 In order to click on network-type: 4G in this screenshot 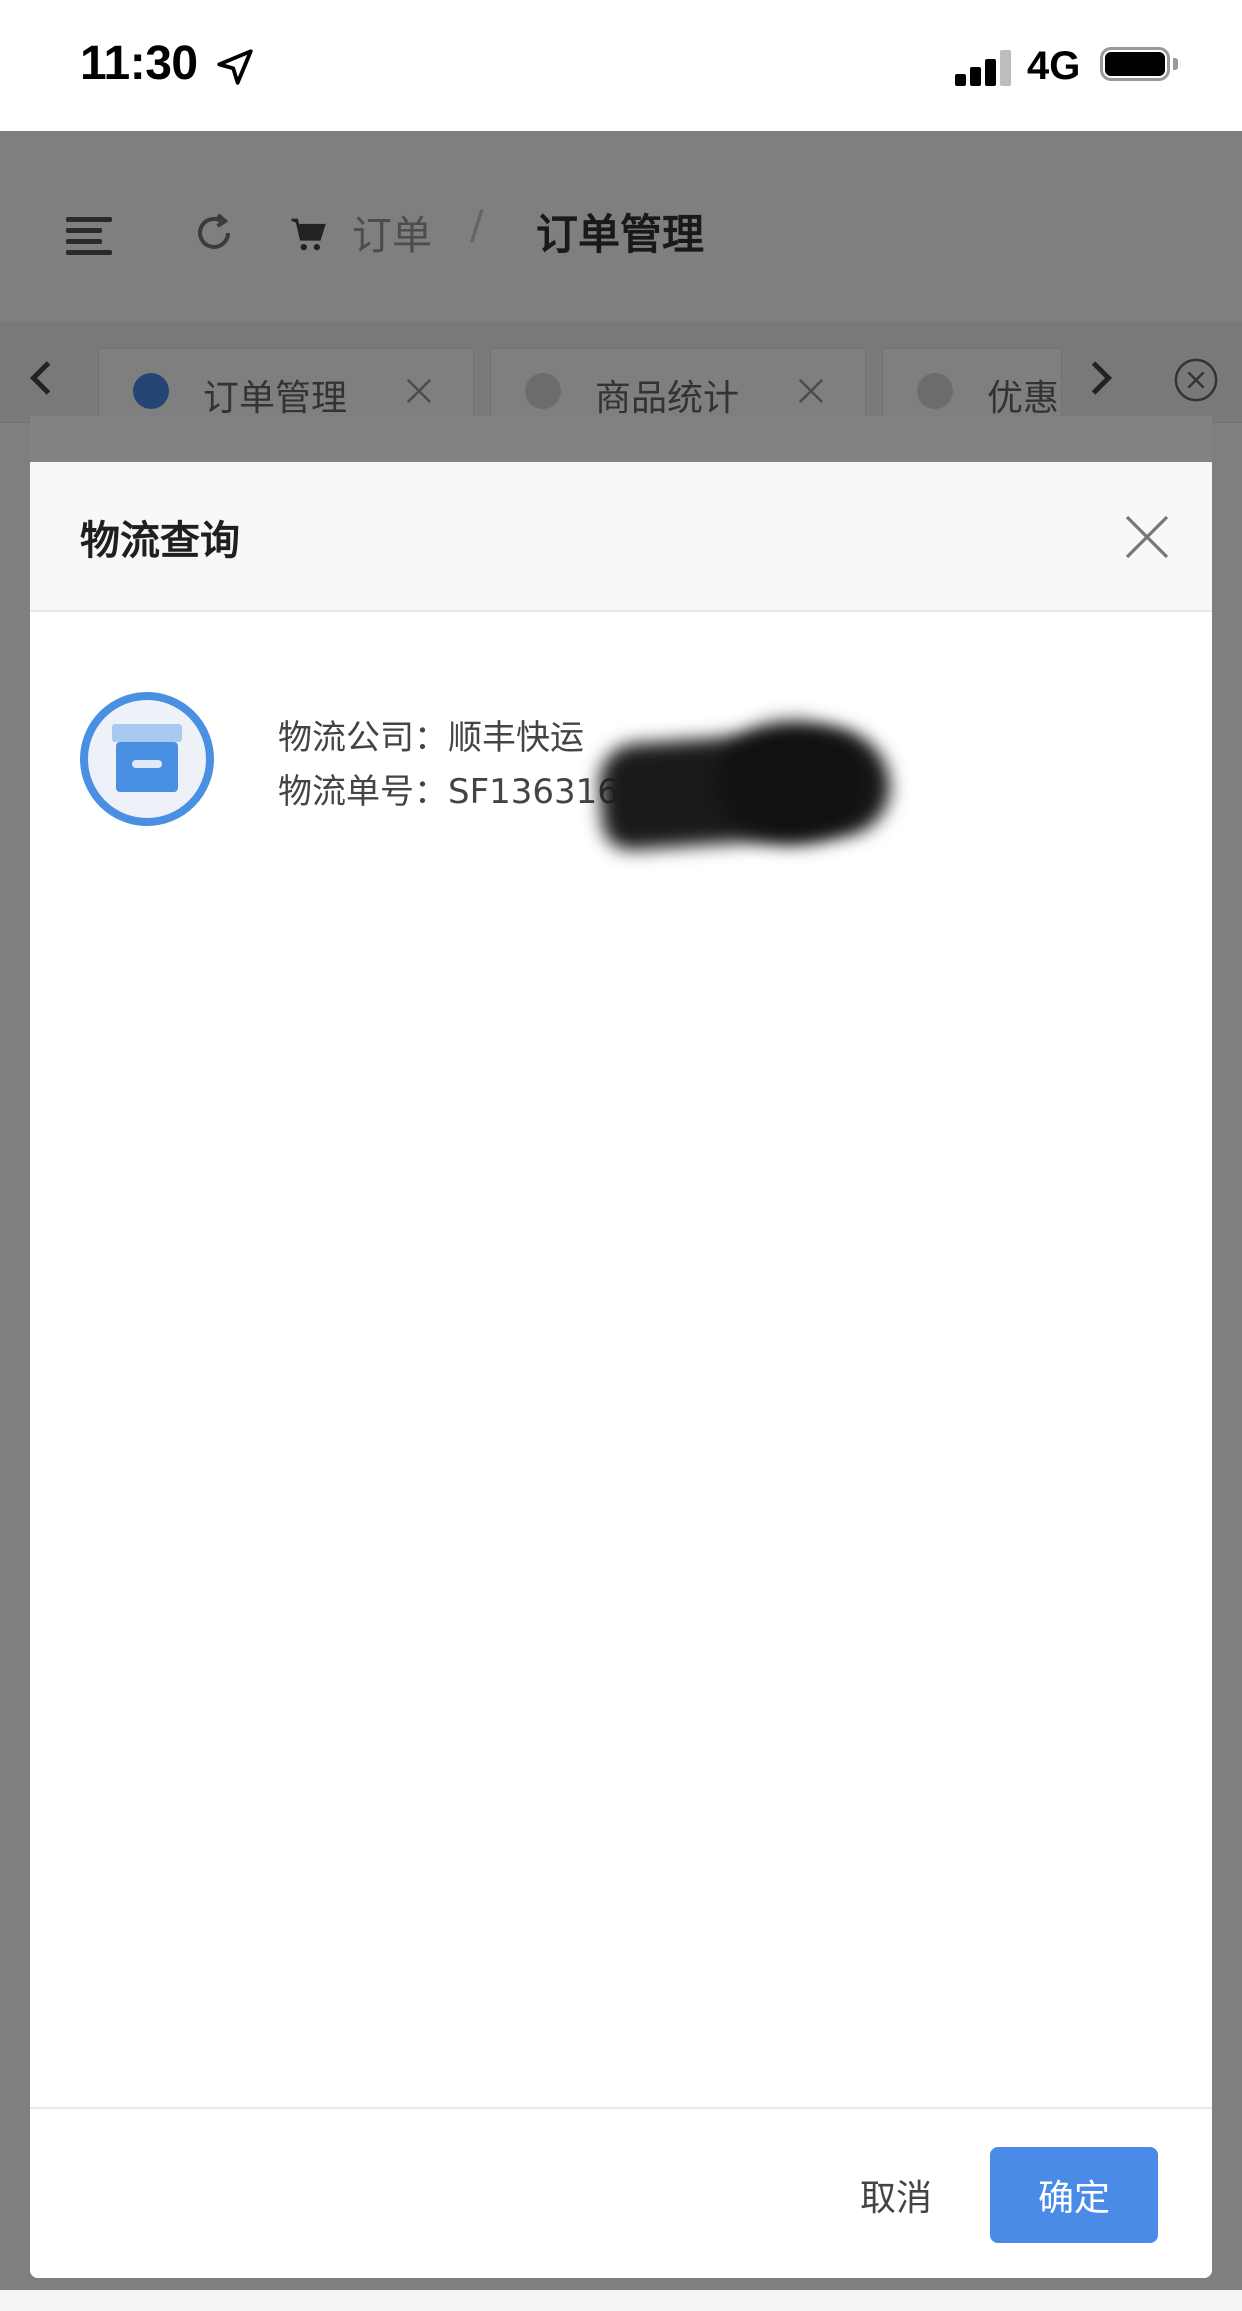, I will do `click(1054, 66)`.